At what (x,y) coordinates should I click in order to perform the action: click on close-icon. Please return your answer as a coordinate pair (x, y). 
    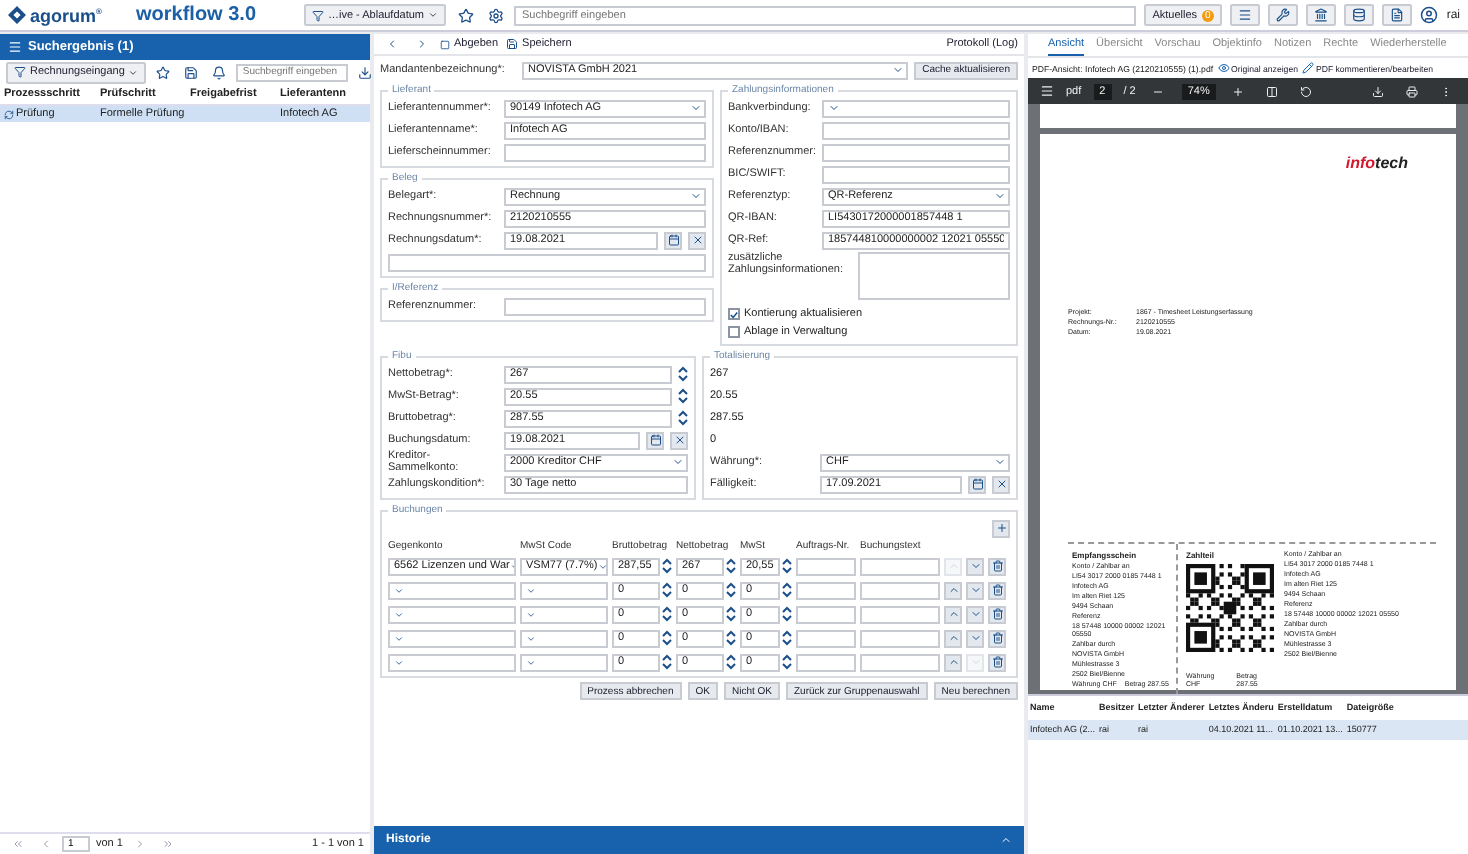
    Looking at the image, I should click on (1001, 484).